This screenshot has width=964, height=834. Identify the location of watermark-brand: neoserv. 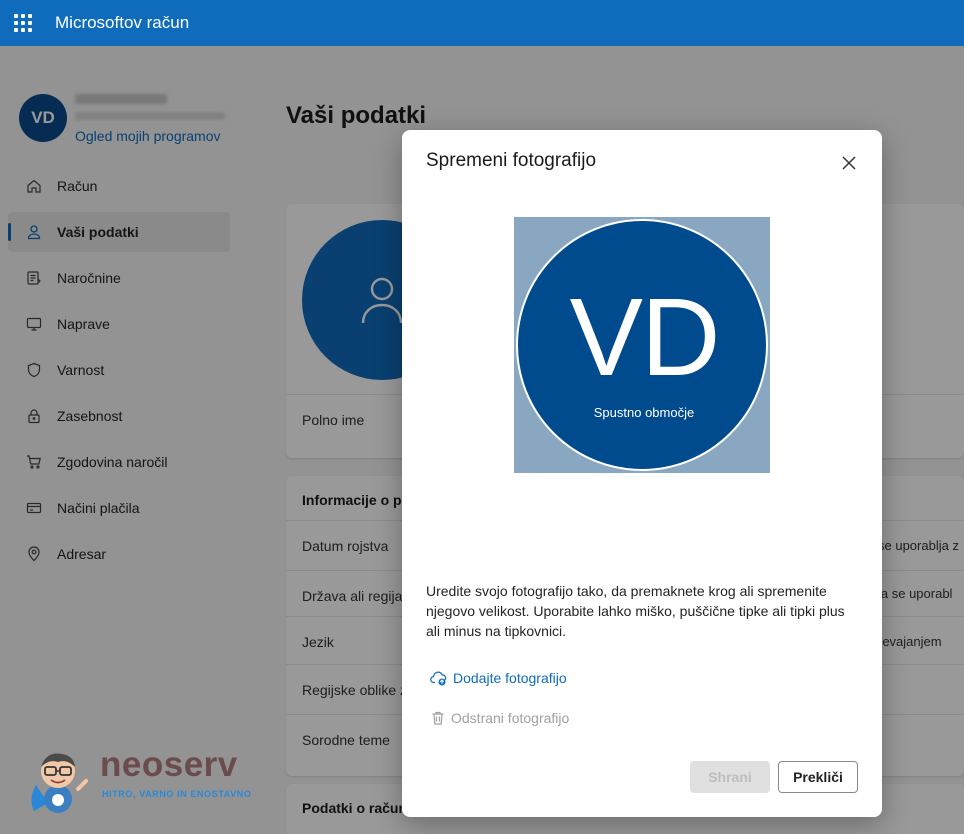
(169, 764).